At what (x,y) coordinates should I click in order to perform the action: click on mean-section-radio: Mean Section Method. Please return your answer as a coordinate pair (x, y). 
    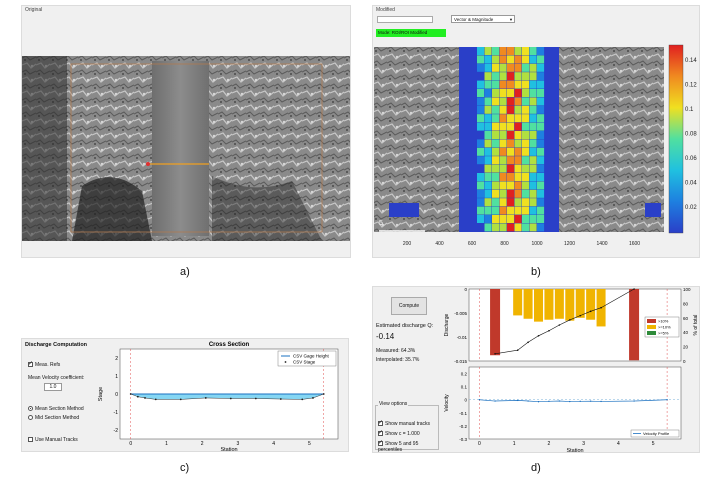
    Looking at the image, I should click on (56, 409).